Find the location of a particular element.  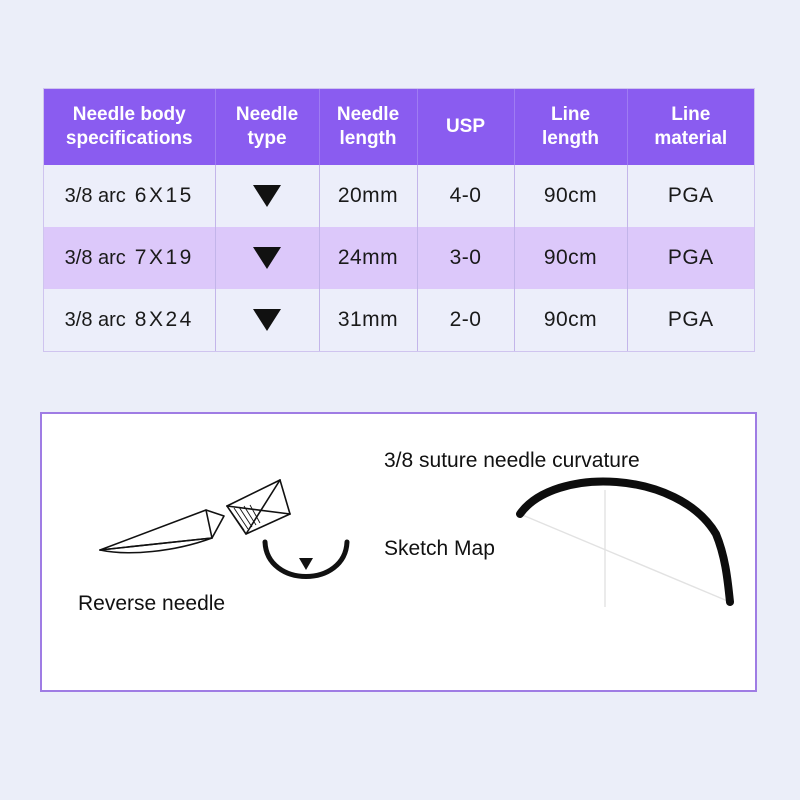

column-header-usp: USP is located at coordinates (465, 127).